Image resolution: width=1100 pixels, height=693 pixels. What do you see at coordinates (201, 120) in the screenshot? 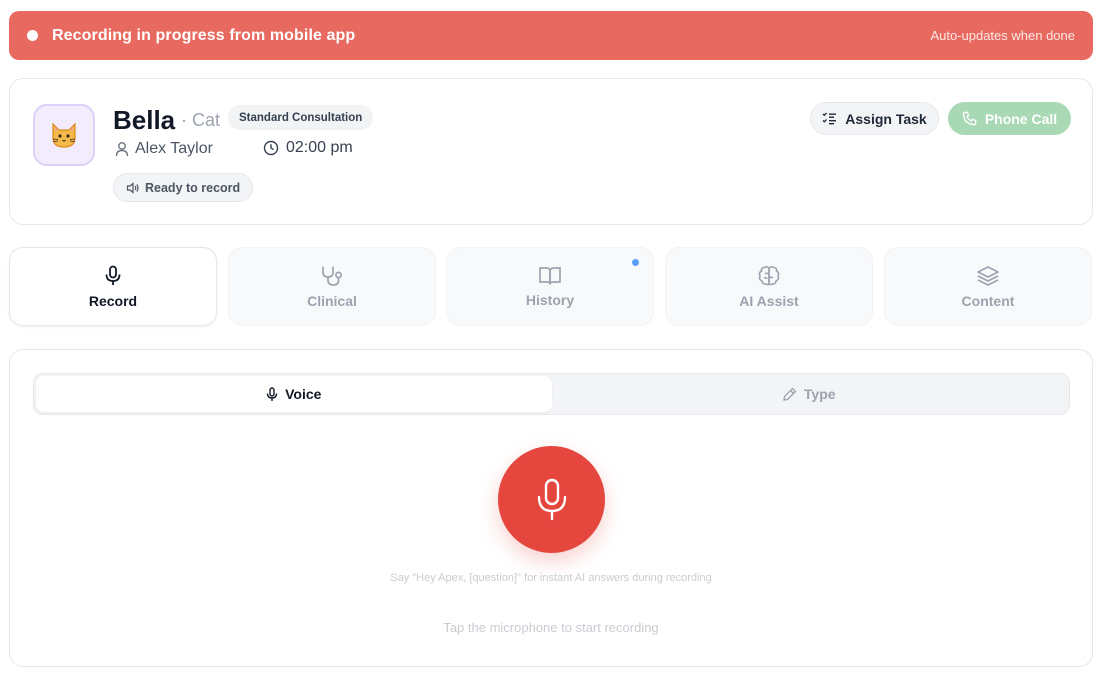
I see `pet-species: · Cat` at bounding box center [201, 120].